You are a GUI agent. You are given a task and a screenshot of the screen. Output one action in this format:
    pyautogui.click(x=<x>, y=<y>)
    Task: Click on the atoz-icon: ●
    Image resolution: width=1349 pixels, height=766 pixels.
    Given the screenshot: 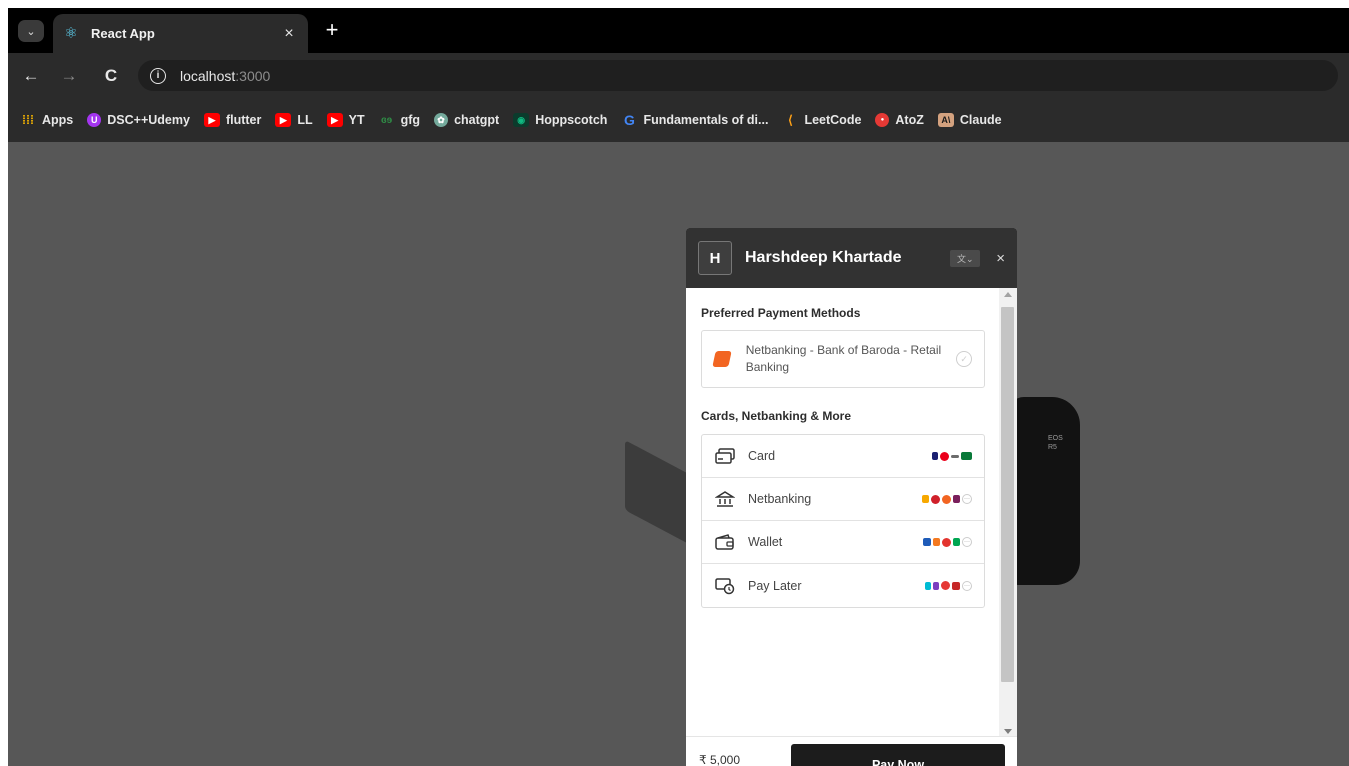 What is the action you would take?
    pyautogui.click(x=882, y=120)
    